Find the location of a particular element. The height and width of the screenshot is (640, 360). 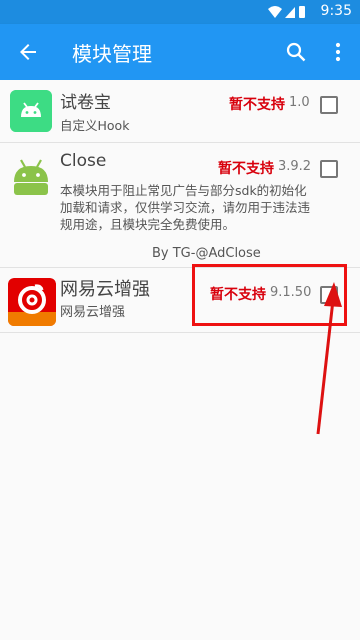

module-name: 网易云增强 is located at coordinates (105, 289).